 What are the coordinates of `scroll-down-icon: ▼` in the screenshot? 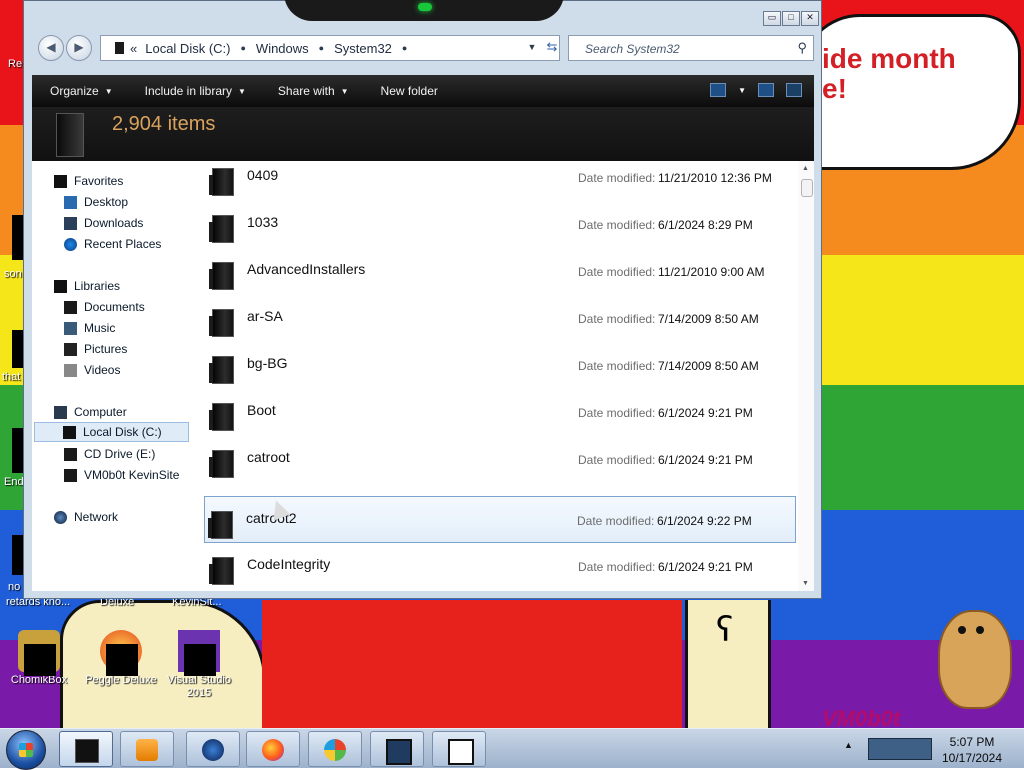 It's located at (805, 583).